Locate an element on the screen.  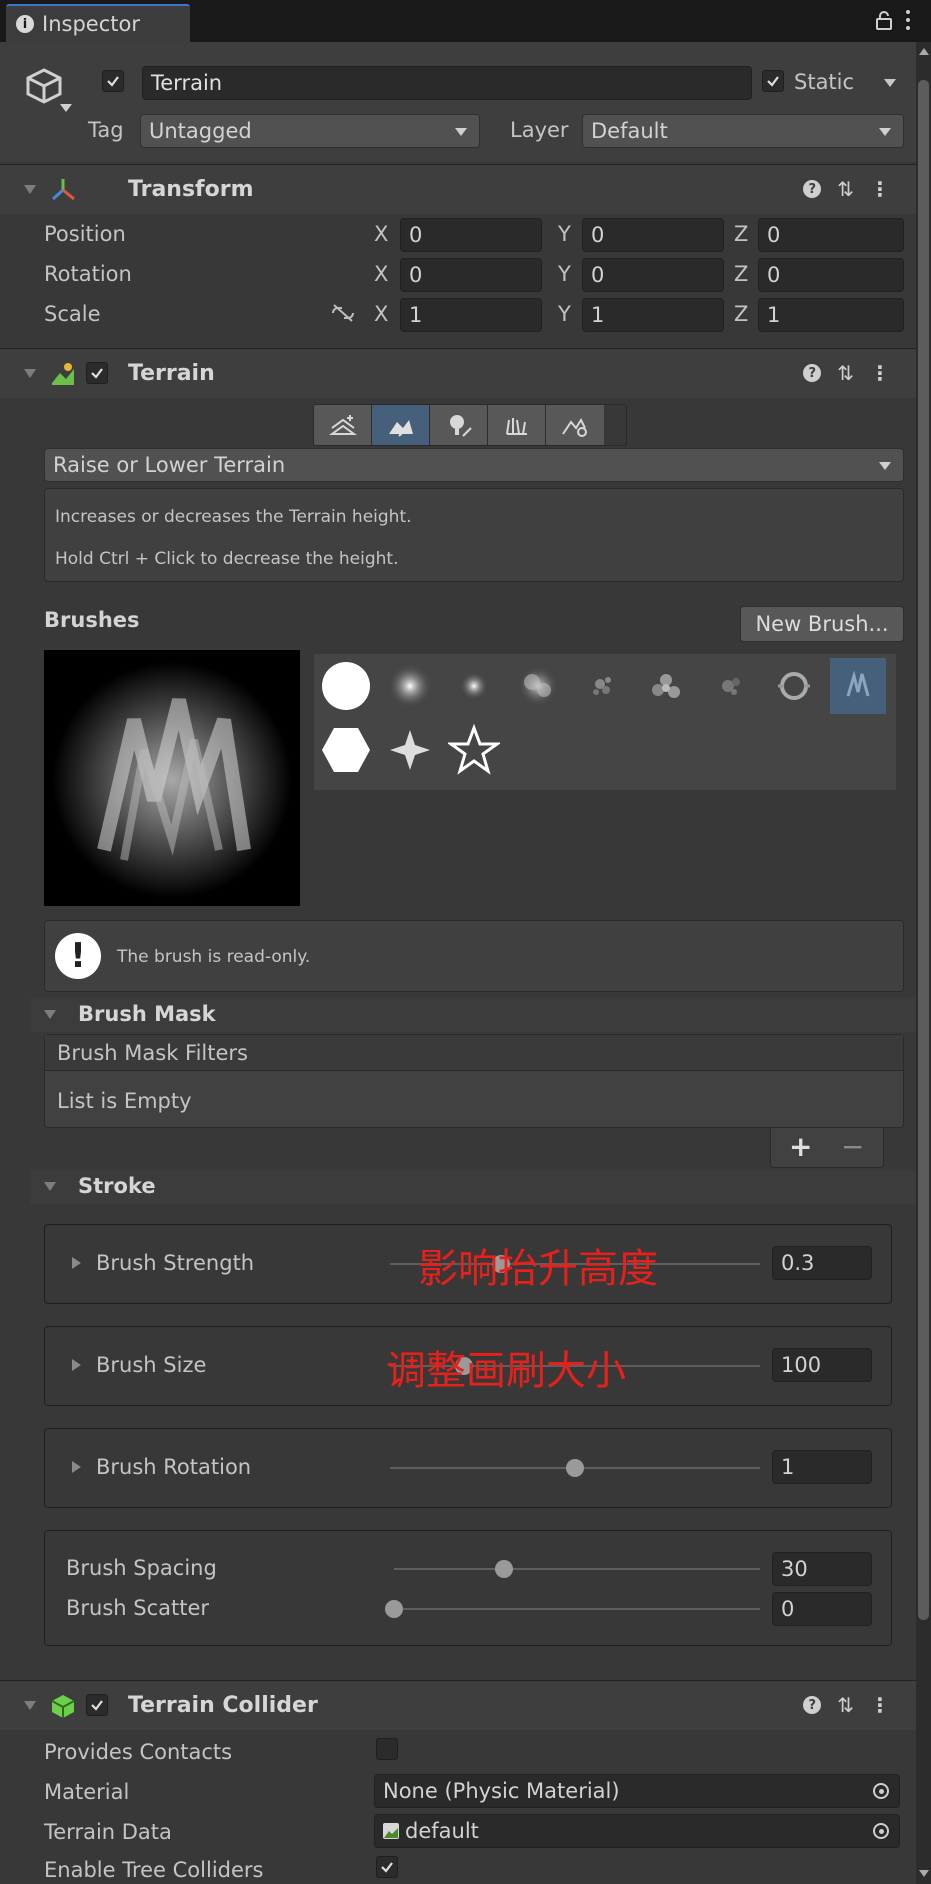
scale-z-field: 1 is located at coordinates (831, 315).